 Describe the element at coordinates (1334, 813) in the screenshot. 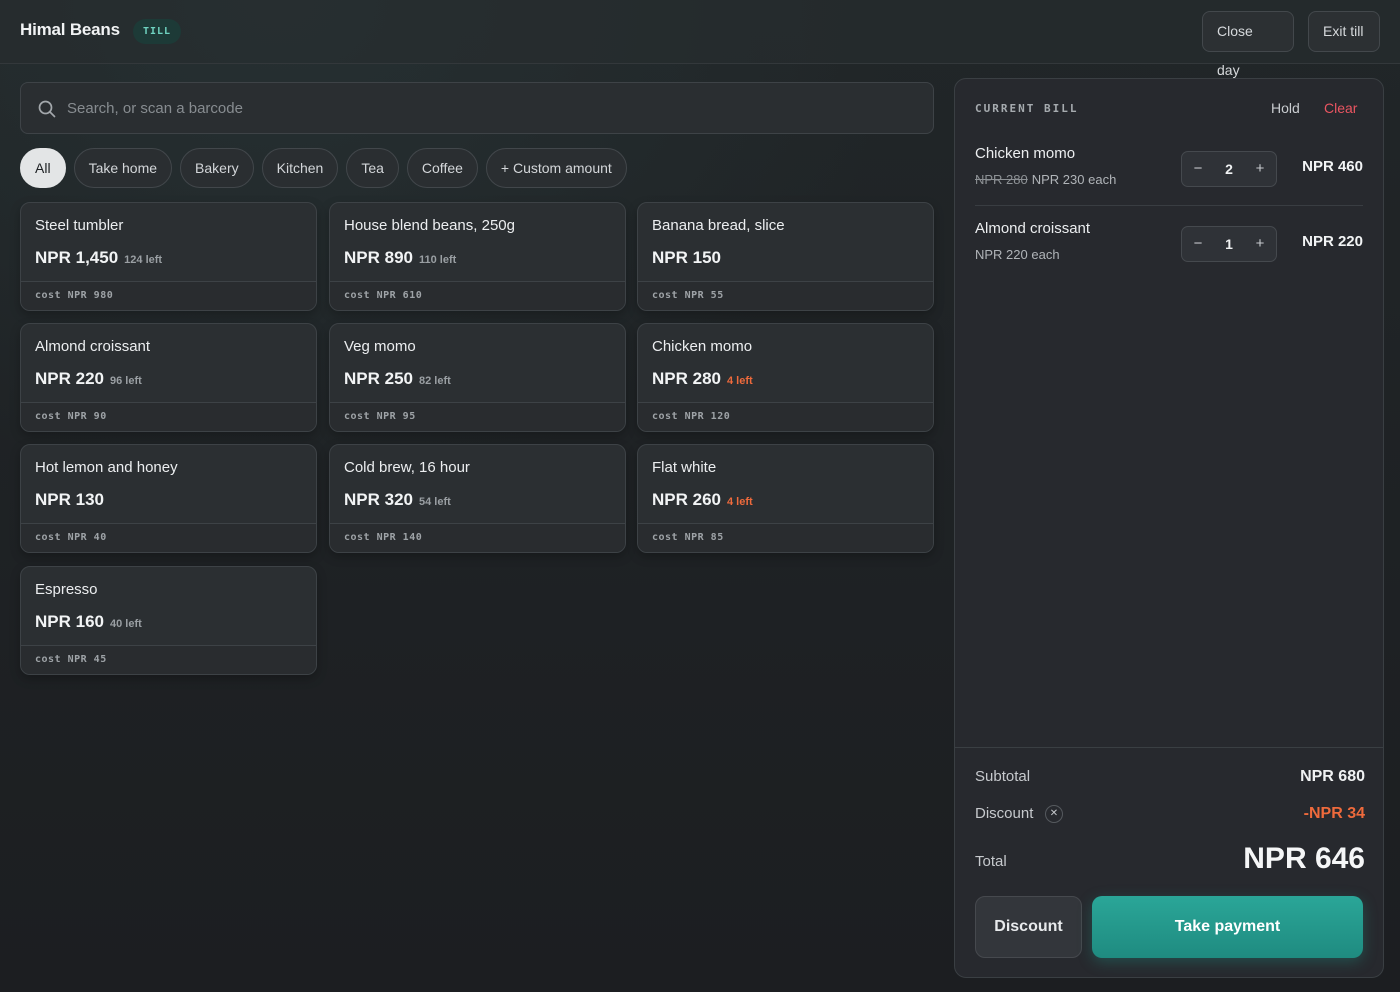

I see `discount-value: -NPR 34` at that location.